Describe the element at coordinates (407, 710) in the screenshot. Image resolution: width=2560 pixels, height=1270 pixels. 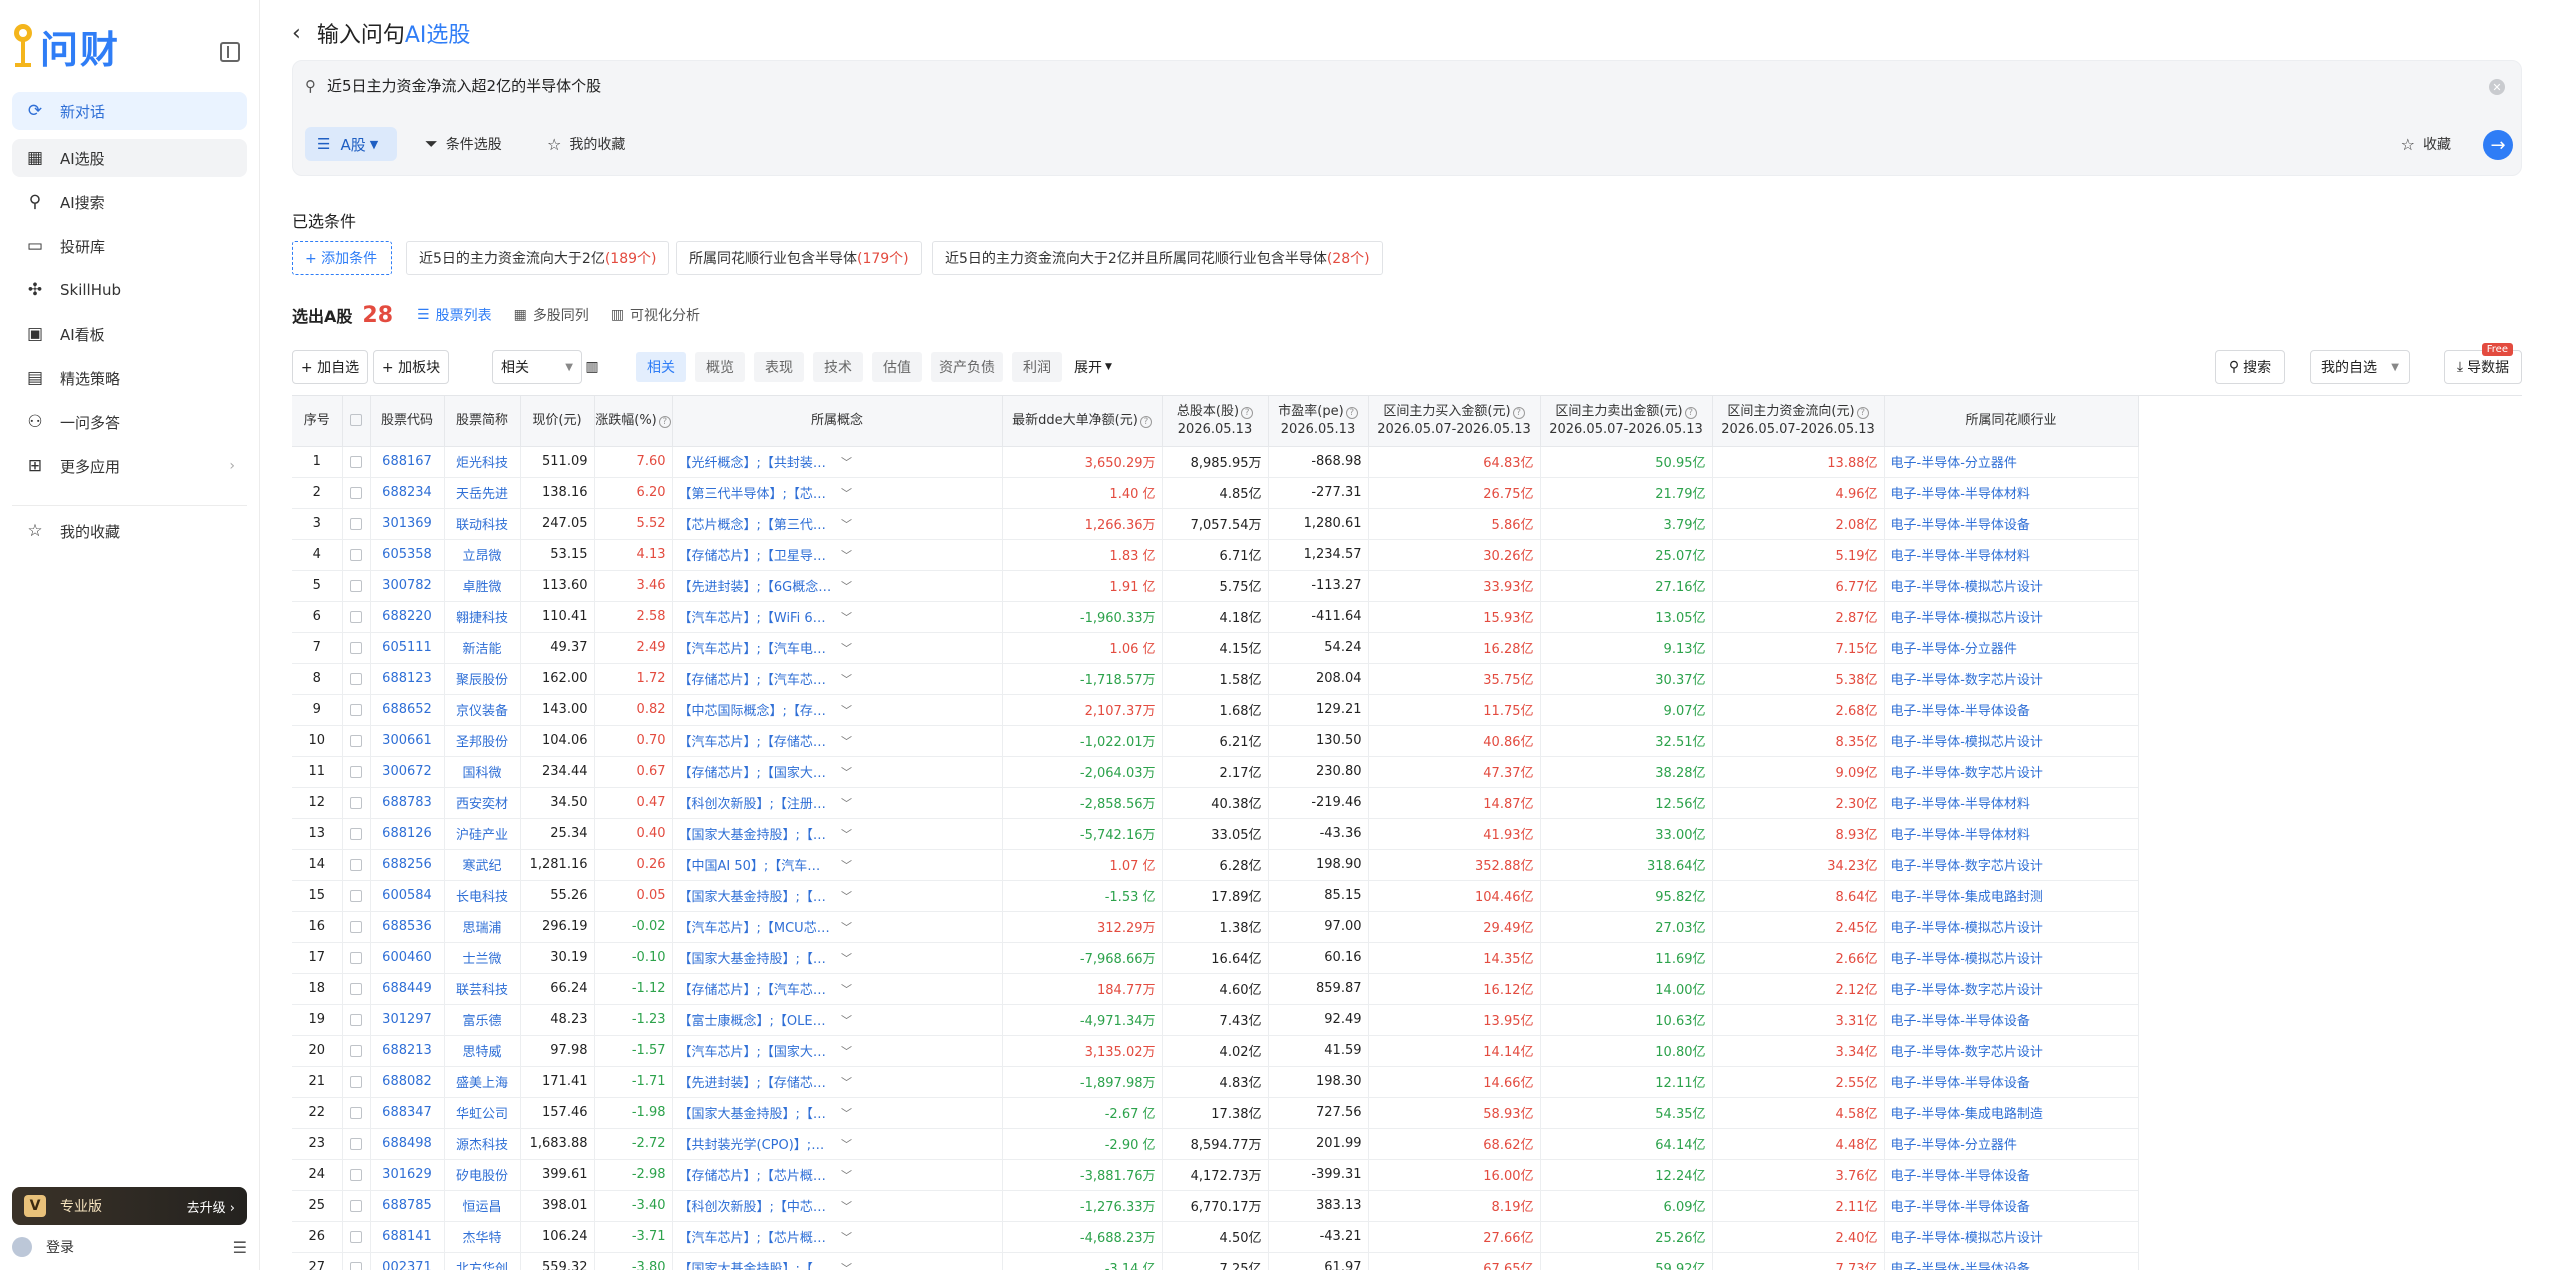
I see `stock-code: 688652` at that location.